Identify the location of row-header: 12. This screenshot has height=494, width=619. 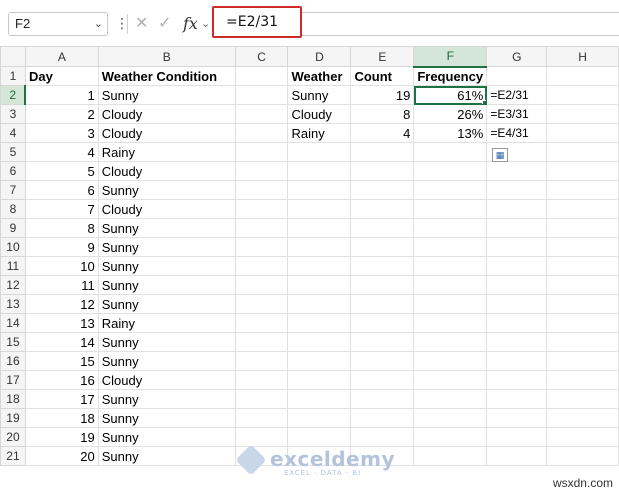
(13, 285).